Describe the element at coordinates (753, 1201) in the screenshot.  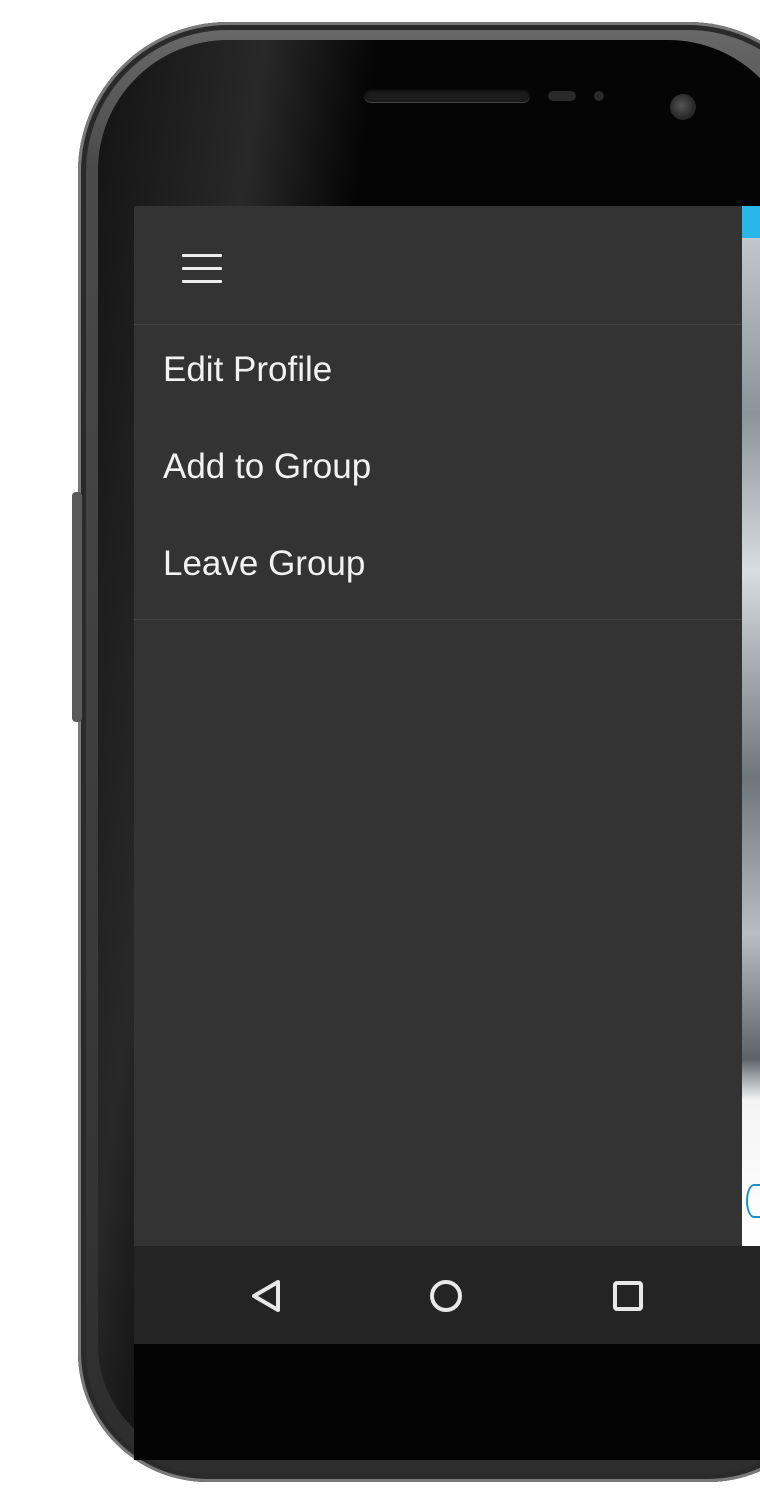
I see `background-logo-fragment` at that location.